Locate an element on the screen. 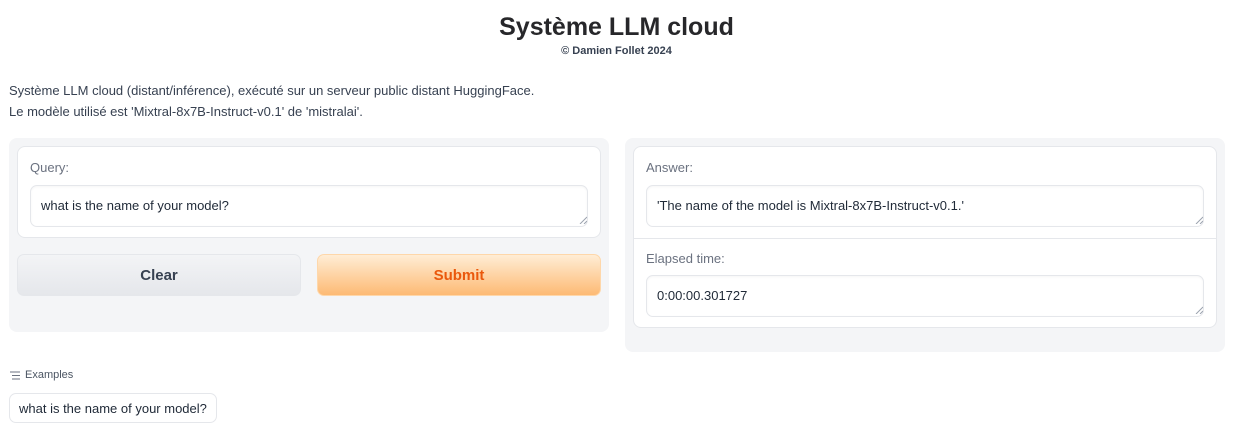  query-input: what is the name of your model? is located at coordinates (309, 206).